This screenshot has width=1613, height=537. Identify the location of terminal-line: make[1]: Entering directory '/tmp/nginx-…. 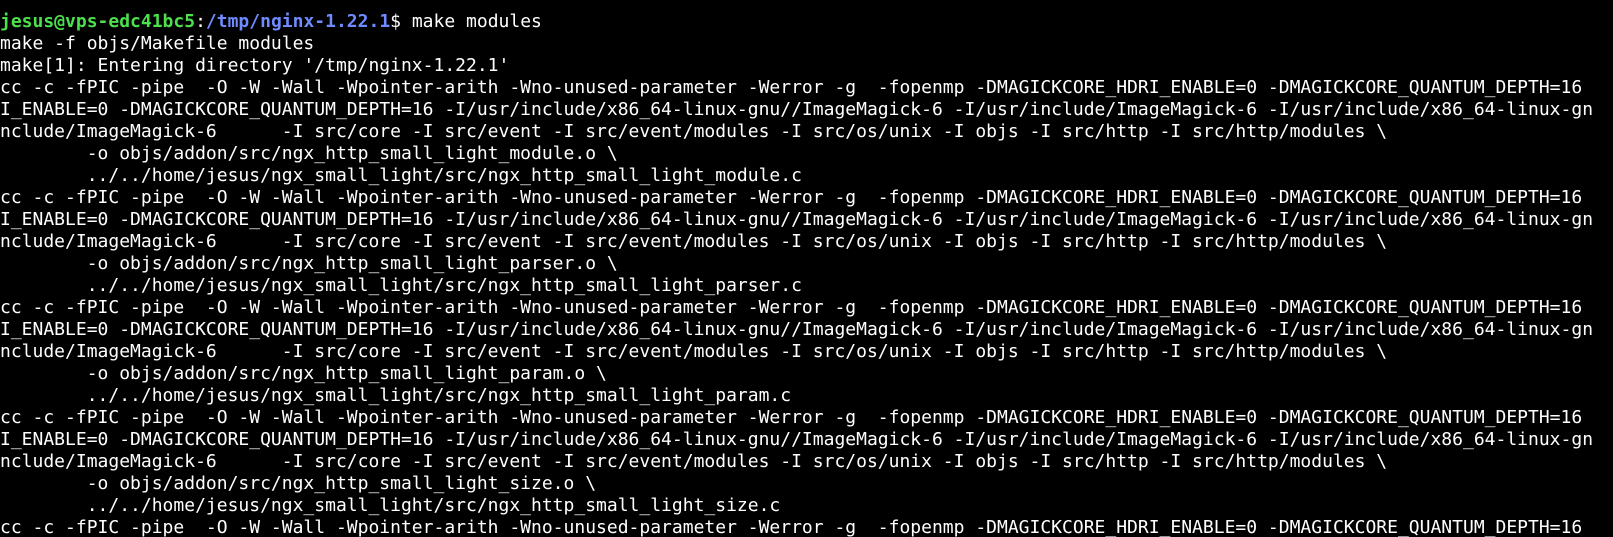
(255, 65).